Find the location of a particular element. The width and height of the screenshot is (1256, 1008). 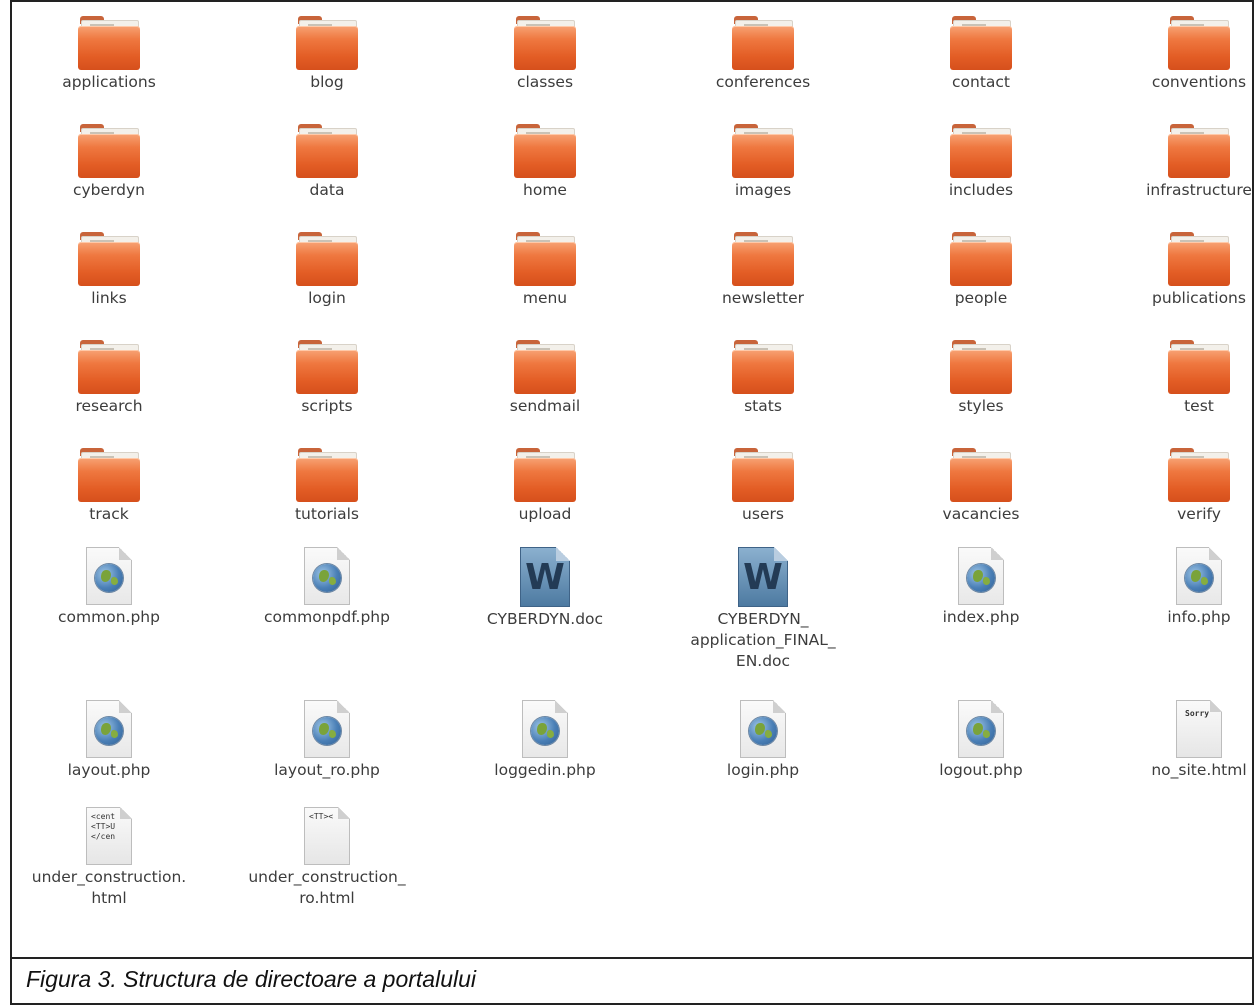

file-item: Sorry no_site.html is located at coordinates (1175, 740).